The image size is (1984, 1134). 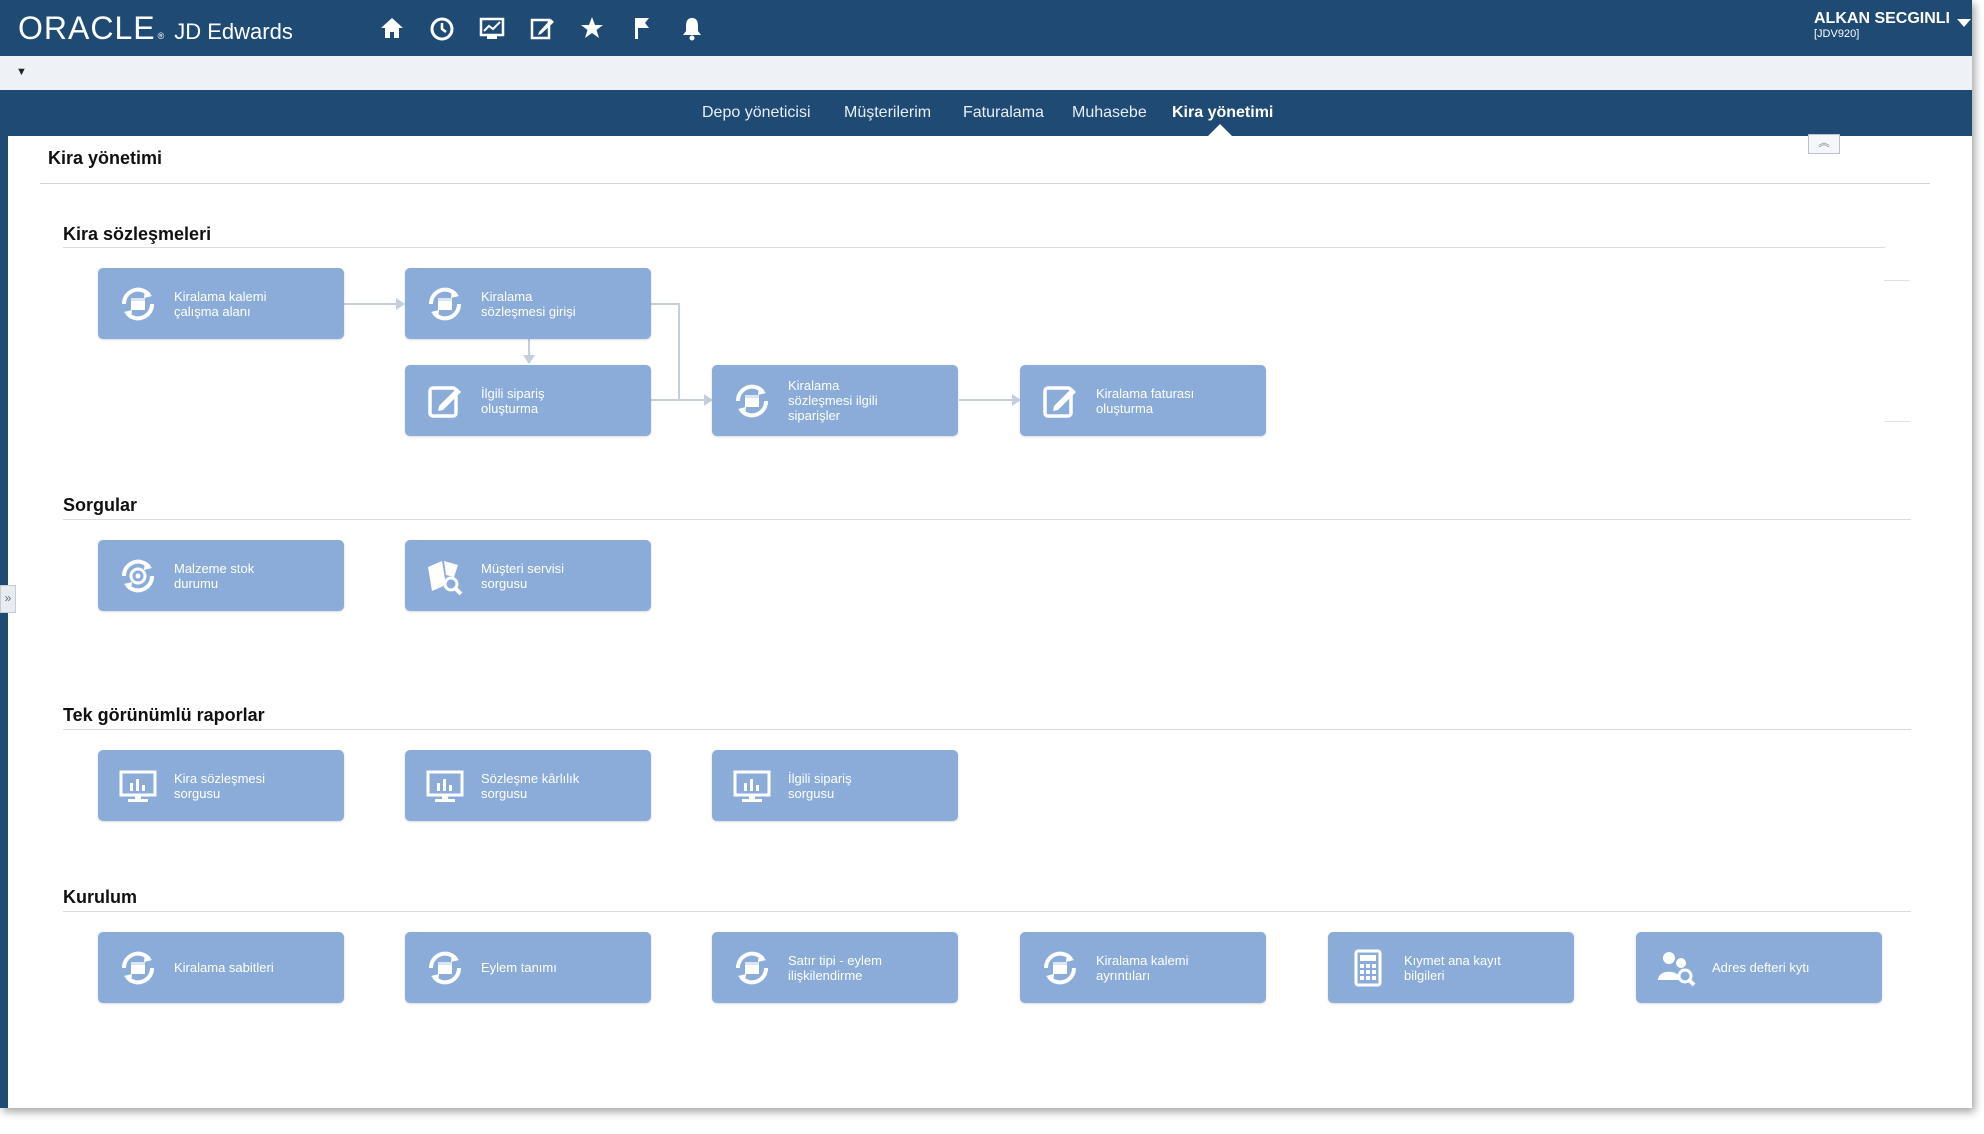 I want to click on user-environment: [JDV920], so click(x=1837, y=34).